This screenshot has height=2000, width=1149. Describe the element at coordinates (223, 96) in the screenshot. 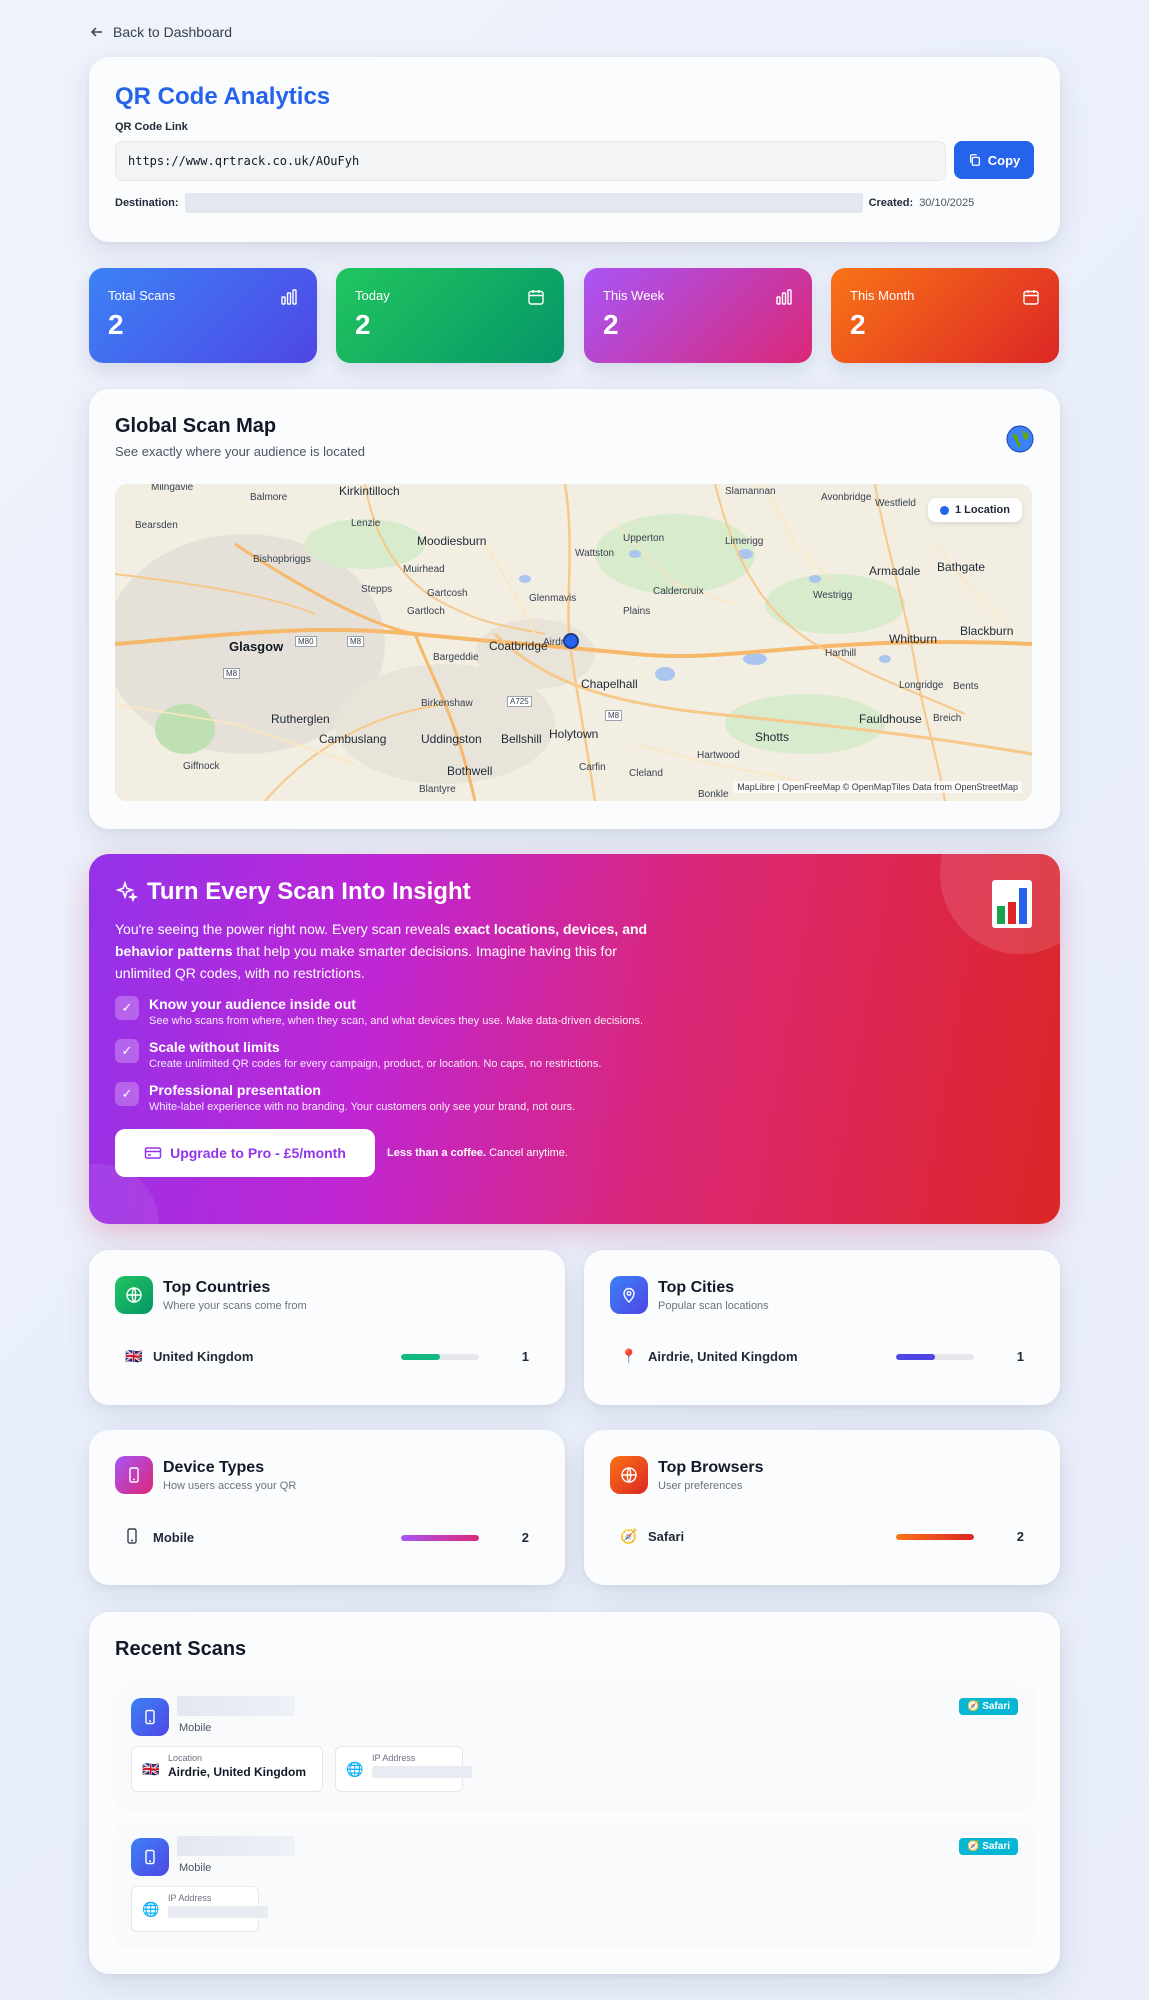

I see `page-title: QR Code Analytics` at that location.